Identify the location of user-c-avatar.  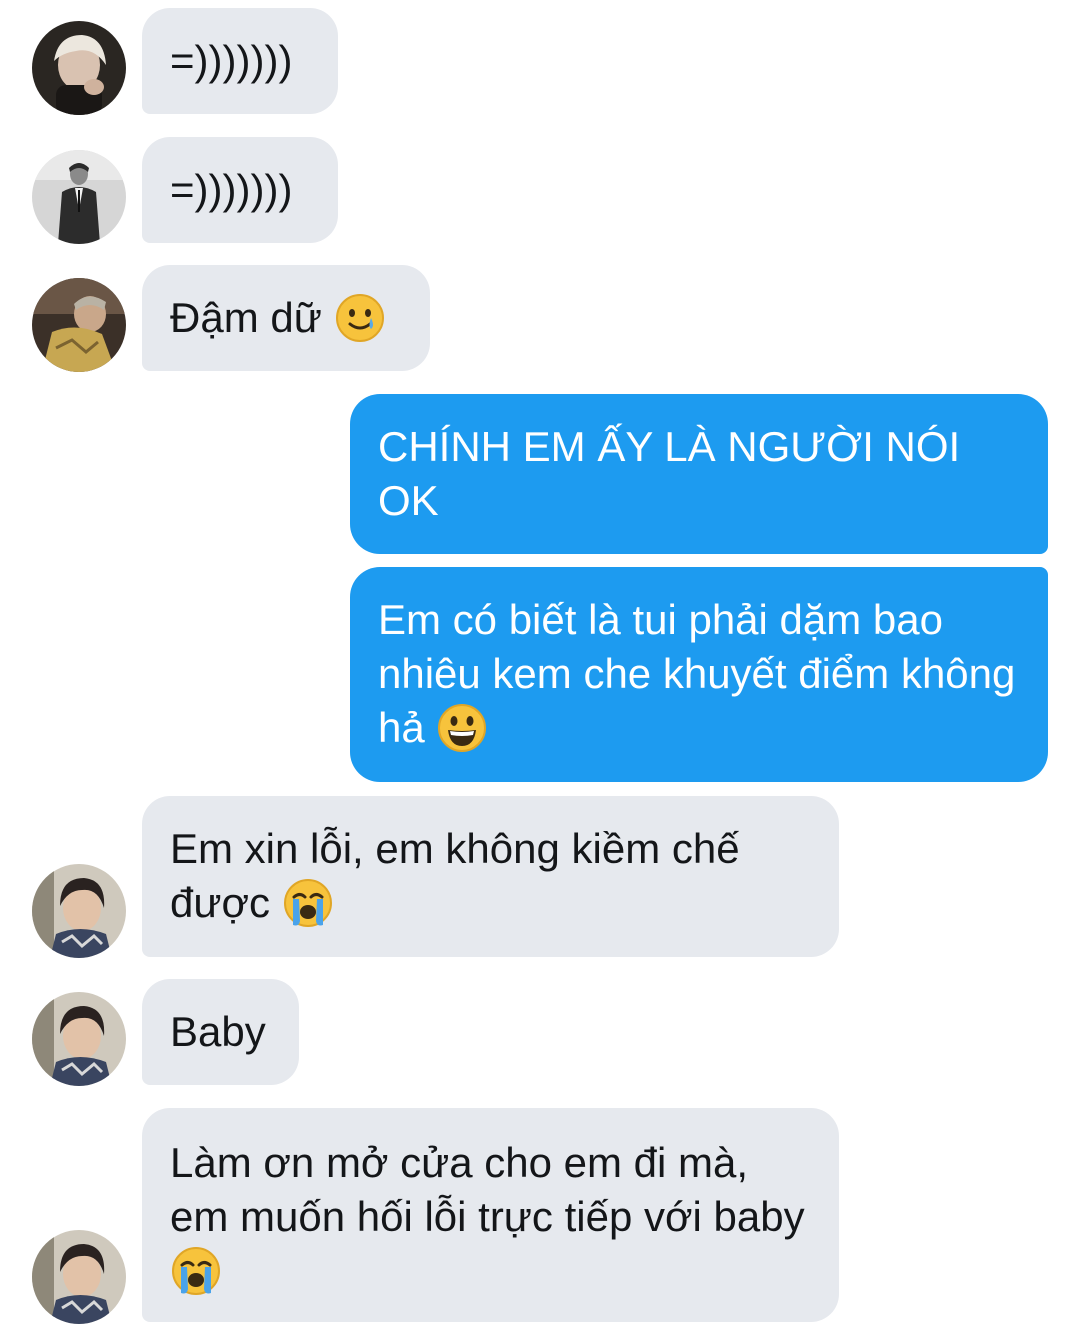
(79, 325).